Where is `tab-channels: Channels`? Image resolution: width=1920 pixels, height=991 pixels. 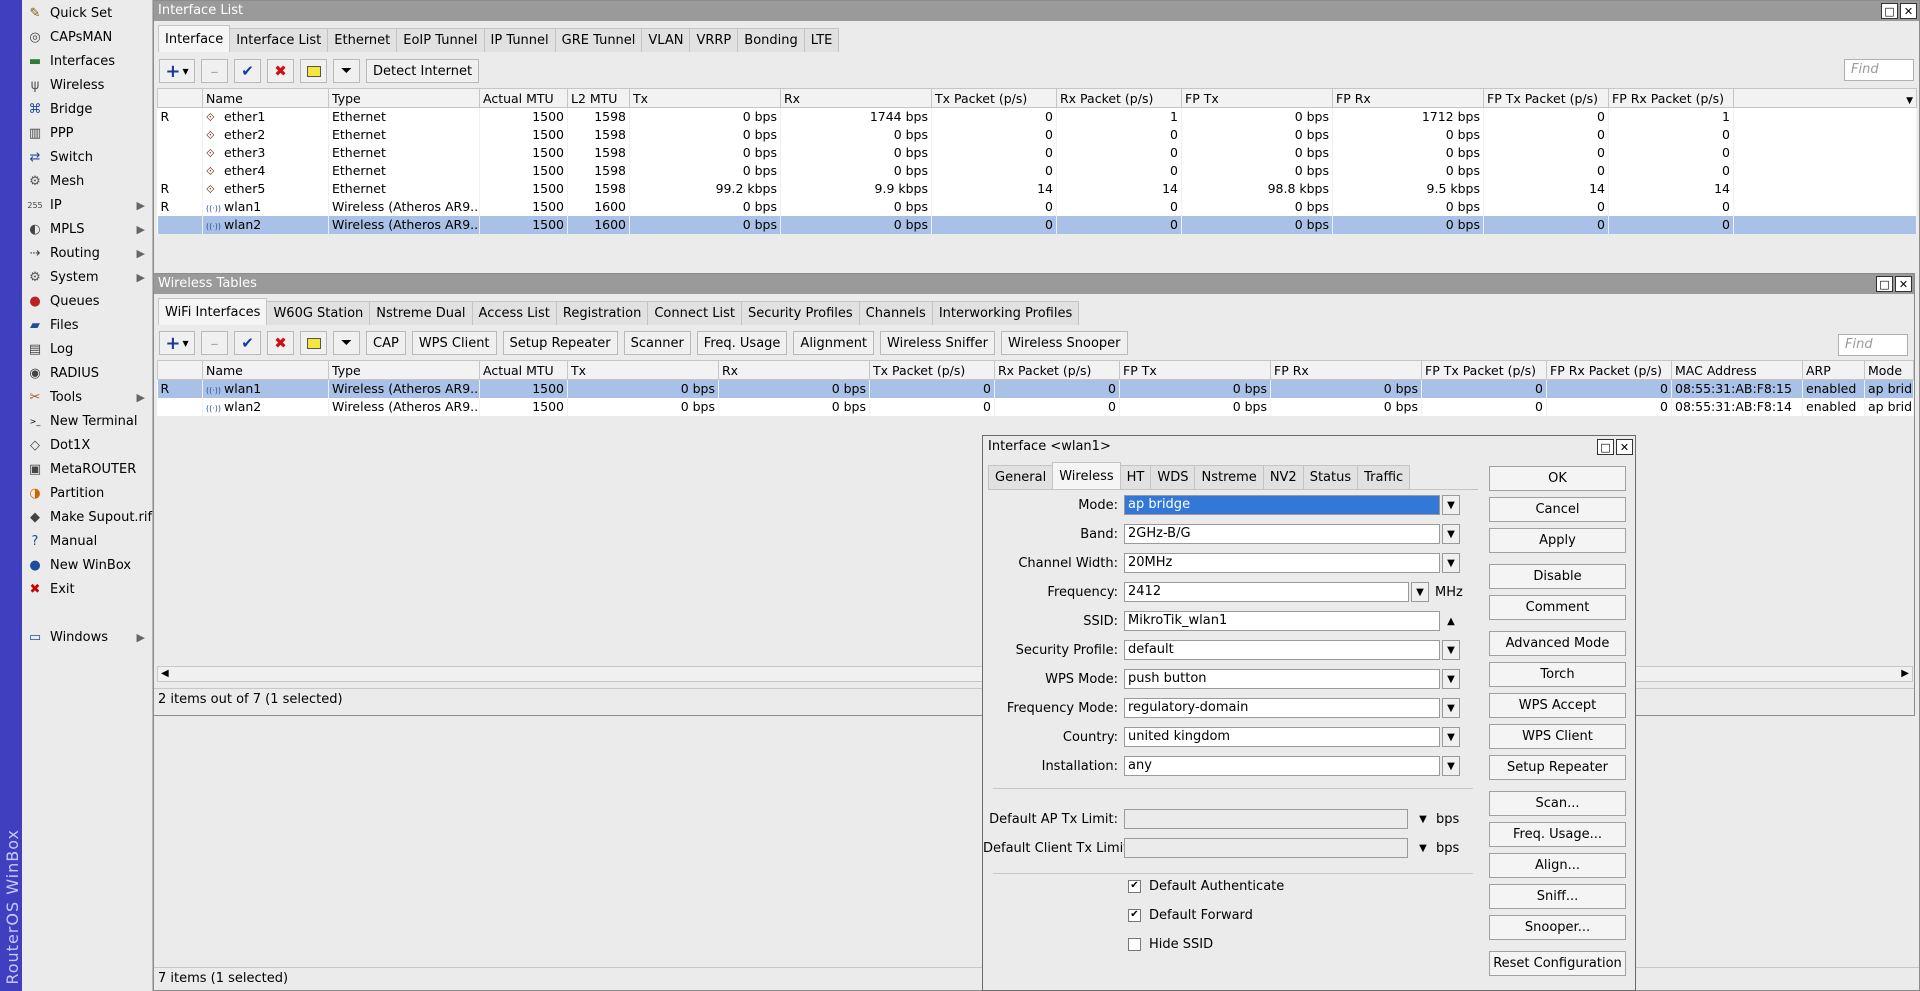 tab-channels: Channels is located at coordinates (895, 313).